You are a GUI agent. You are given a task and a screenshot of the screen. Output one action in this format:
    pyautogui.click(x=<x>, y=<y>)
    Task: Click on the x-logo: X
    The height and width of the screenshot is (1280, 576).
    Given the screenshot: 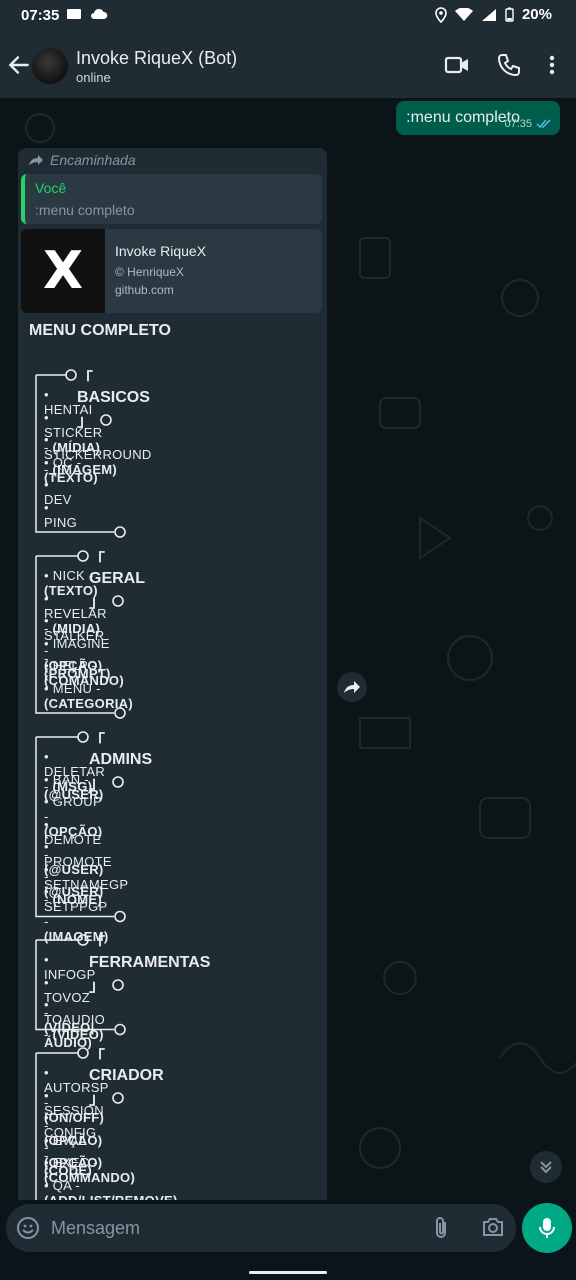 What is the action you would take?
    pyautogui.click(x=63, y=271)
    